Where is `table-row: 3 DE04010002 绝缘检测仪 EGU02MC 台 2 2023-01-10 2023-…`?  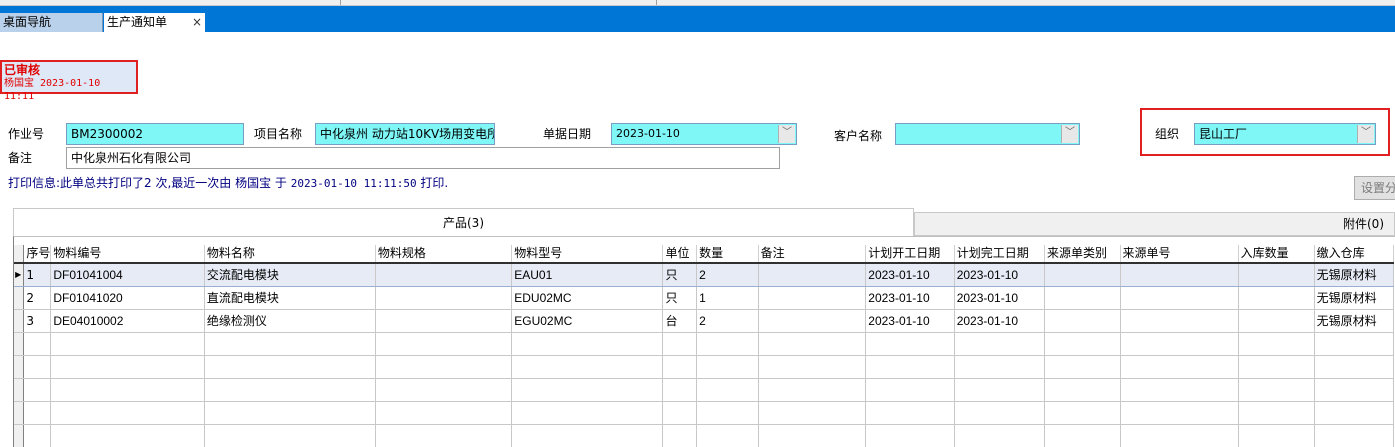 table-row: 3 DE04010002 绝缘检测仪 EGU02MC 台 2 2023-01-10 2023-… is located at coordinates (704, 321).